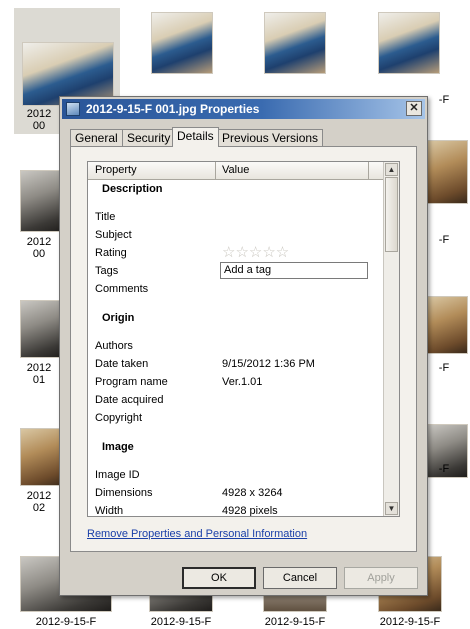  Describe the element at coordinates (116, 170) in the screenshot. I see `column-header-property: Property` at that location.